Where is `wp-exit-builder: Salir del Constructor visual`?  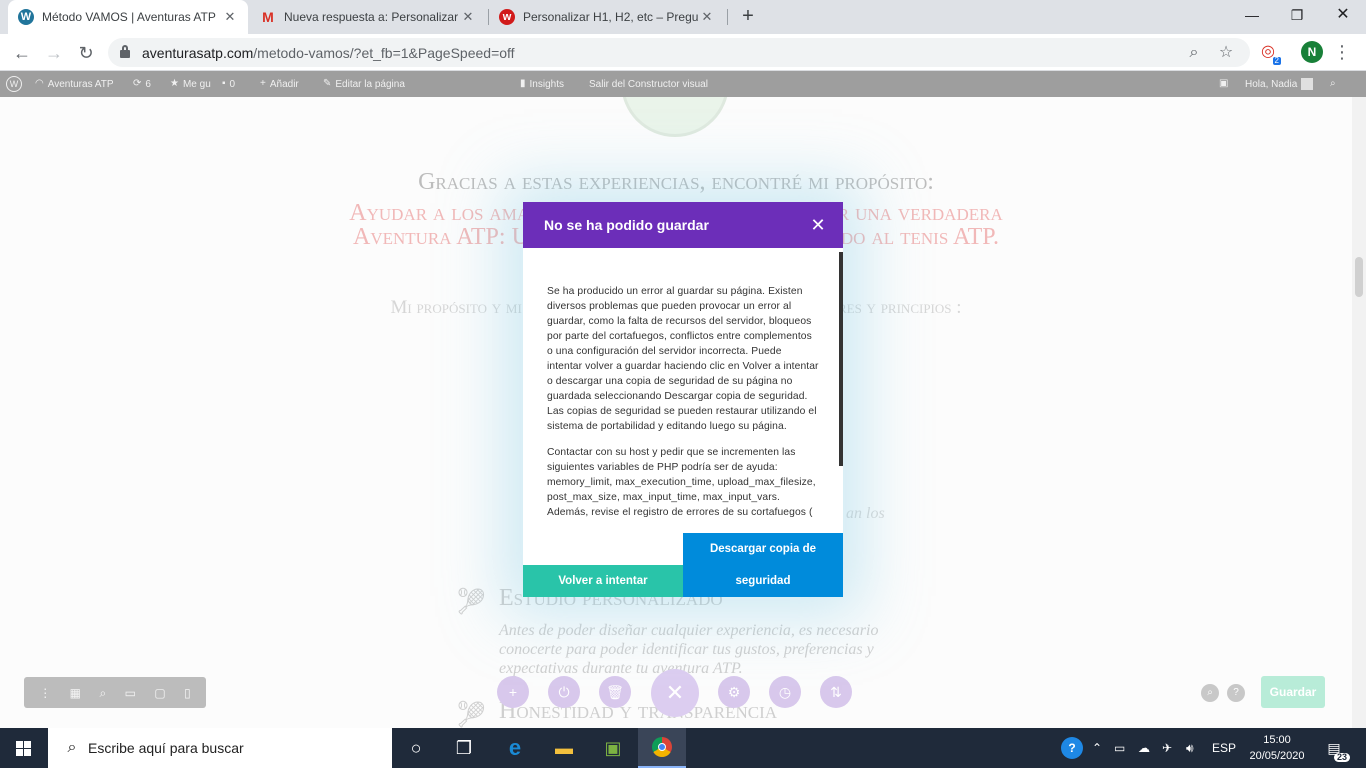
wp-exit-builder: Salir del Constructor visual is located at coordinates (648, 84).